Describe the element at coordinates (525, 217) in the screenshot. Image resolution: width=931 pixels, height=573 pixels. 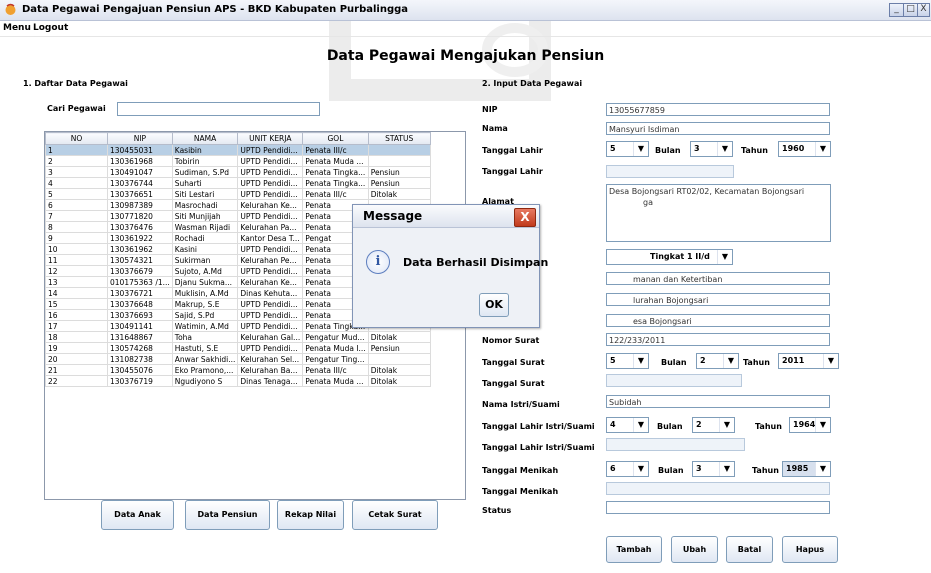
I see `dialog-close-button: X` at that location.